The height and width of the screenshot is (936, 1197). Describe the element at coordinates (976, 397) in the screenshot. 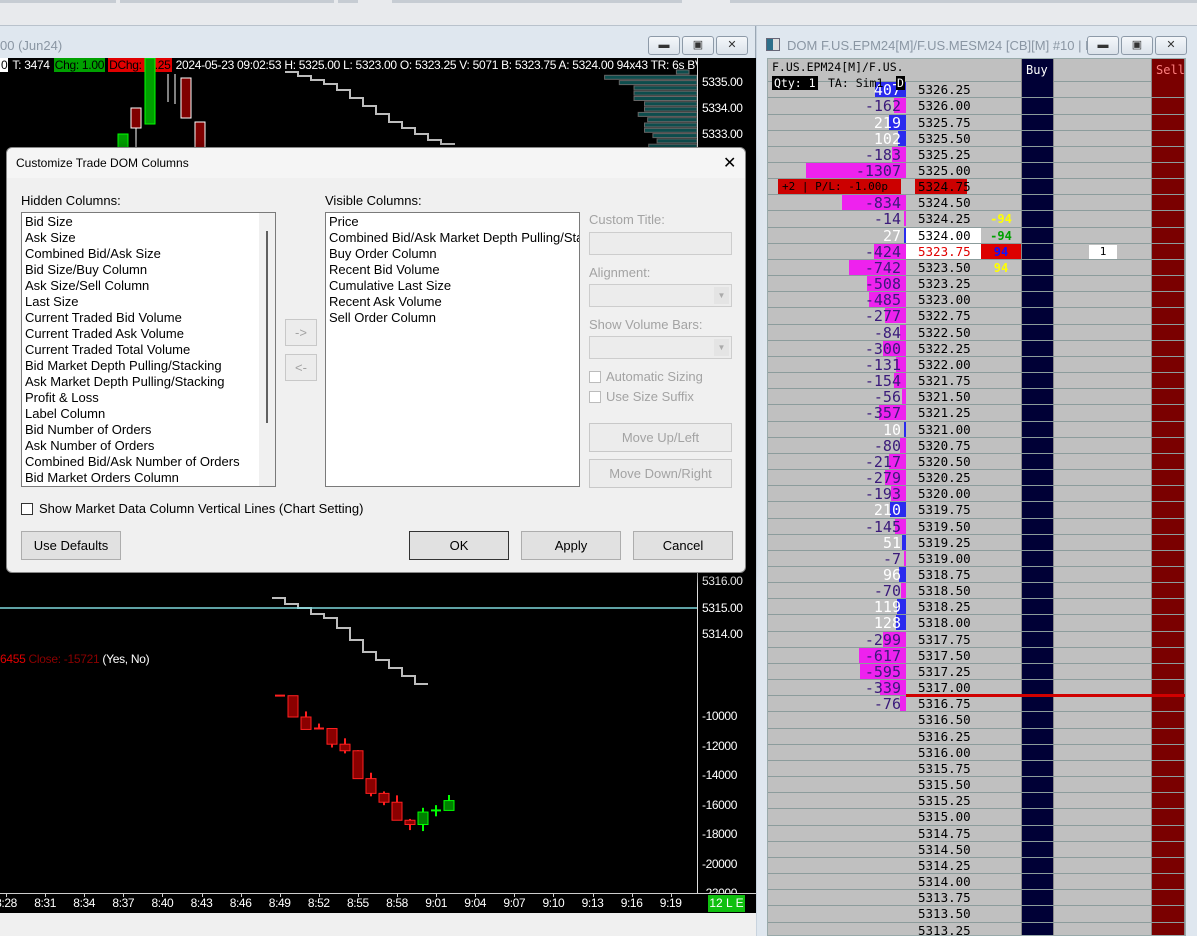

I see `dom-row: -56 5321.50` at that location.